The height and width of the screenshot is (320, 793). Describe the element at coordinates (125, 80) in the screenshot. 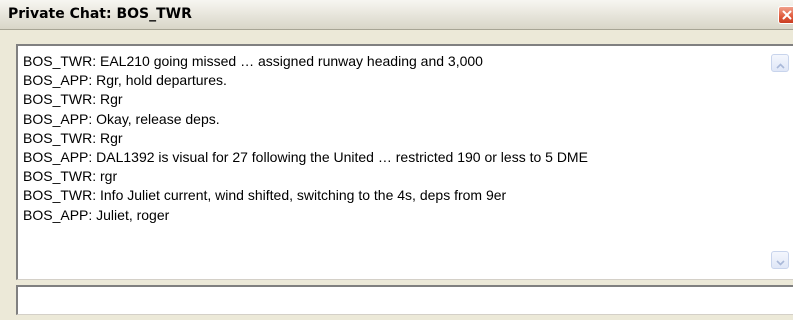

I see `chat-message: BOS_APP: Rgr, hold departures.` at that location.